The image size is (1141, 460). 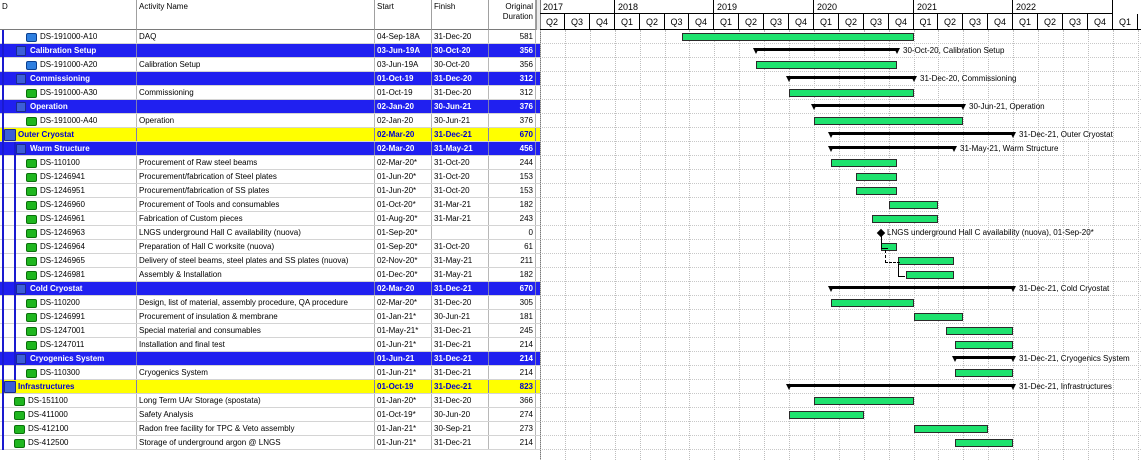 What do you see at coordinates (1065, 386) in the screenshot?
I see `bar-label: 31-Dec-21, Infrastructures` at bounding box center [1065, 386].